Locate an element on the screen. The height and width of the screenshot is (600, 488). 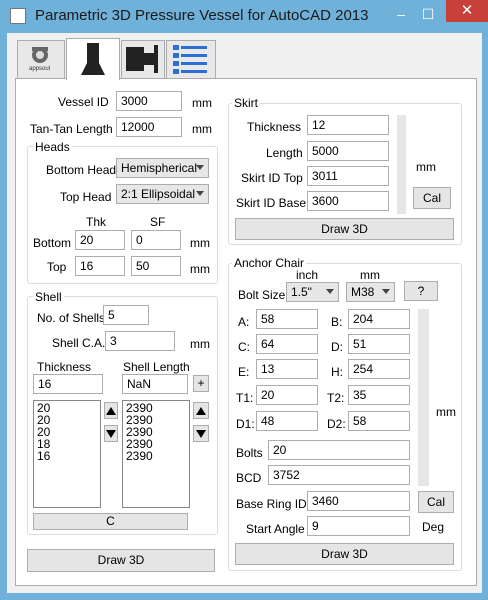
t1-label: T1: is located at coordinates (245, 398).